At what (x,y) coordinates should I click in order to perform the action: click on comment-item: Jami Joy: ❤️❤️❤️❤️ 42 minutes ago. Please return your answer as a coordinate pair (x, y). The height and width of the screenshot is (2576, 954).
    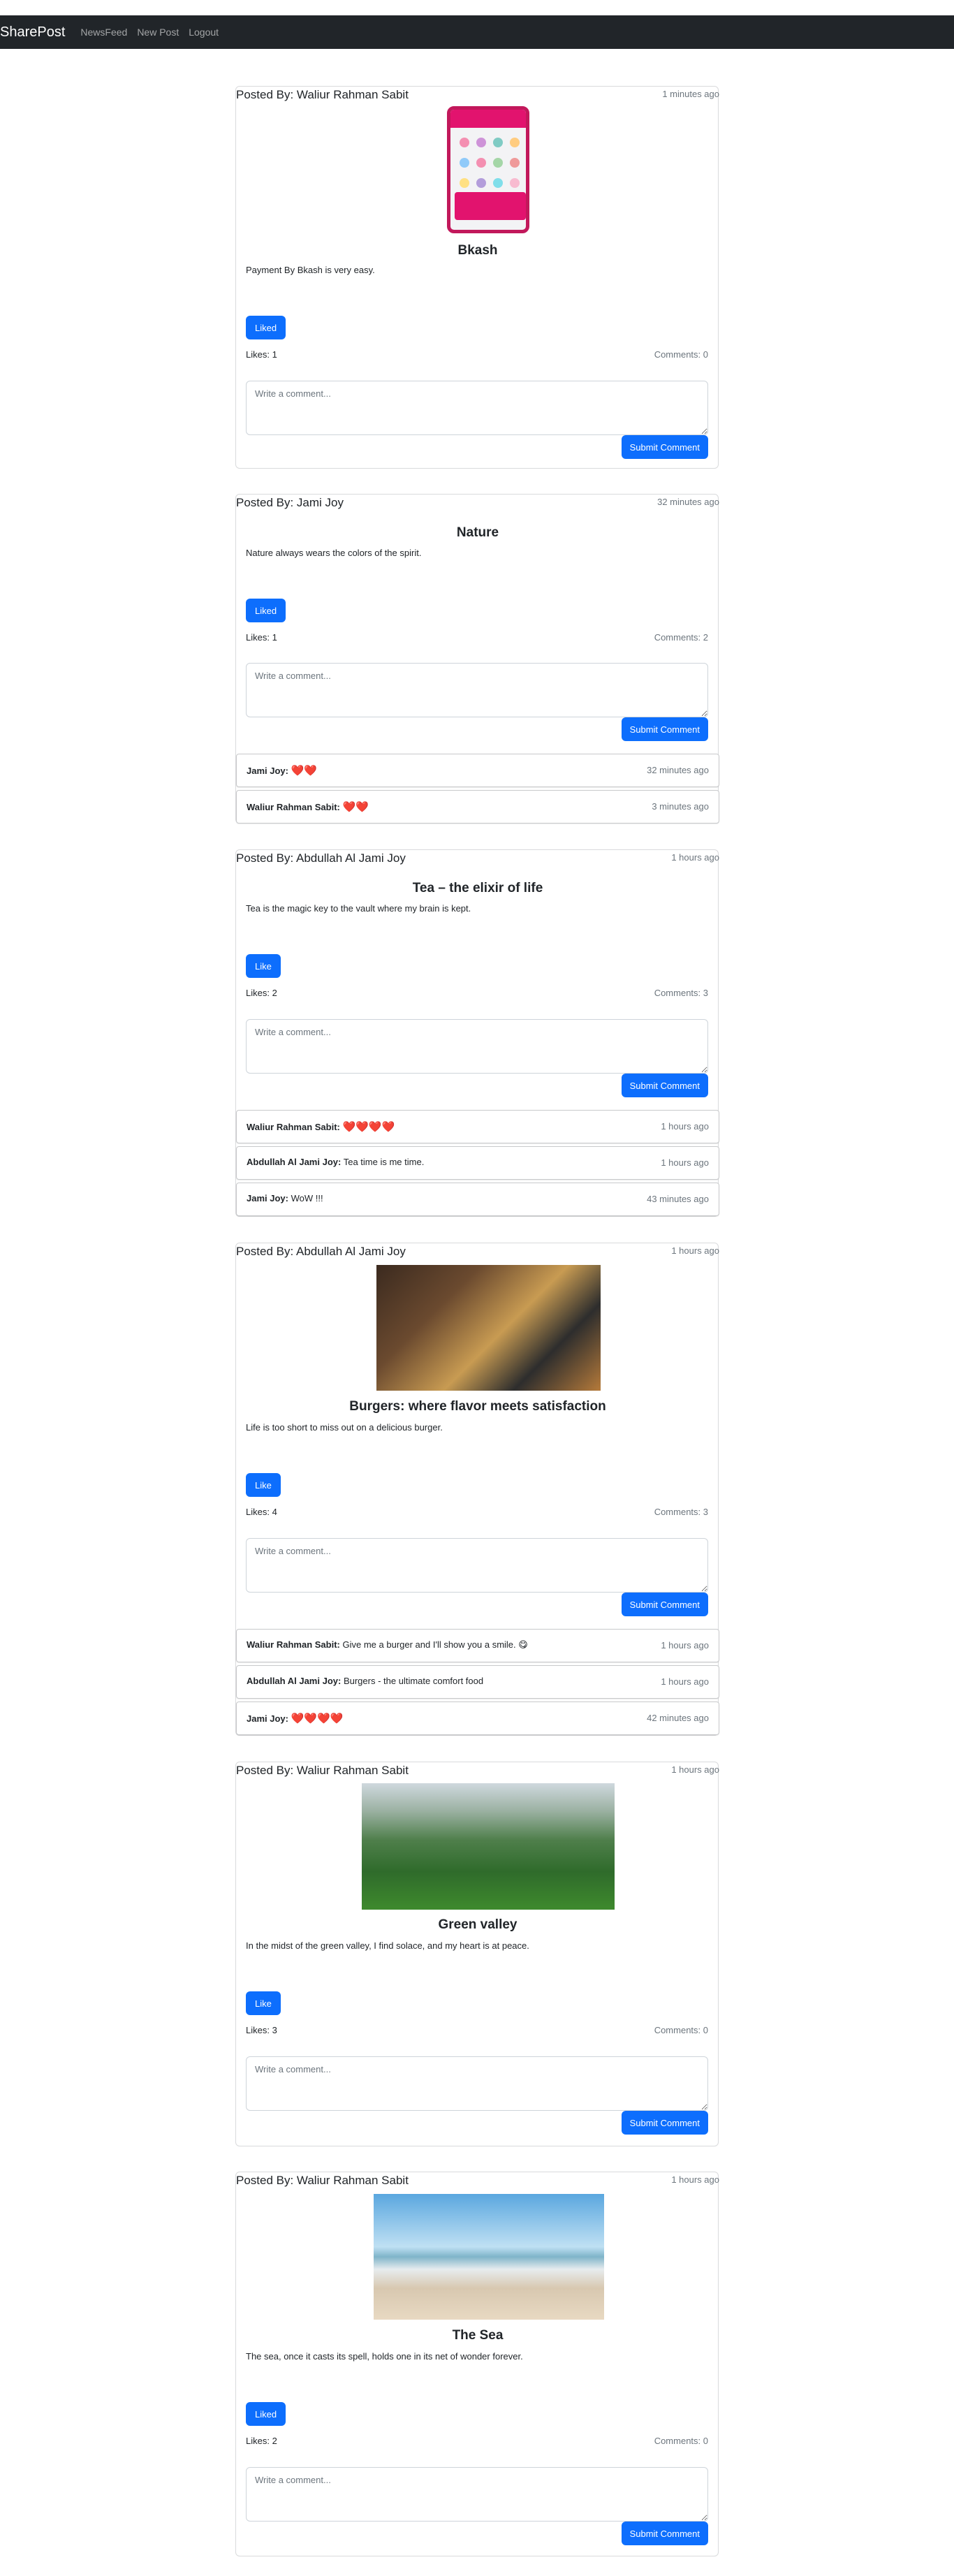
    Looking at the image, I should click on (477, 1718).